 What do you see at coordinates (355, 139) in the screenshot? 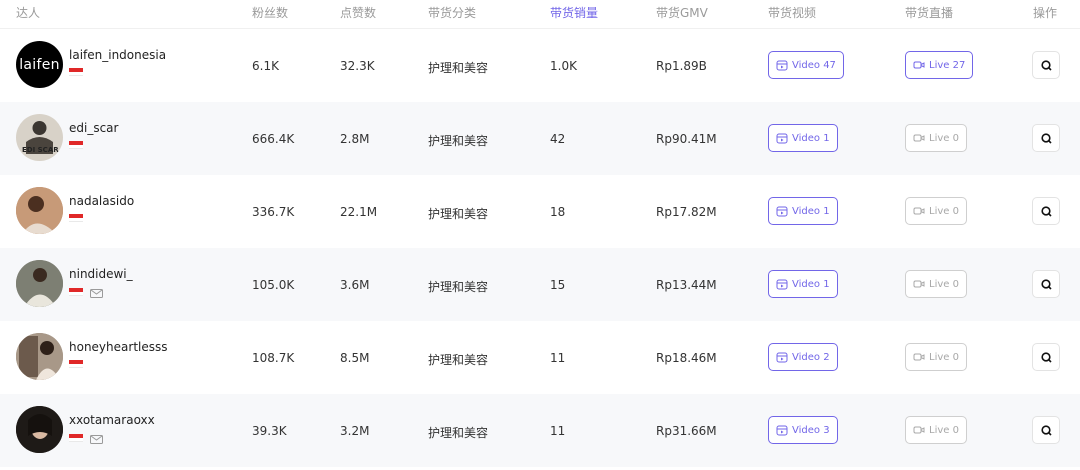
I see `likes-value: 2.8M` at bounding box center [355, 139].